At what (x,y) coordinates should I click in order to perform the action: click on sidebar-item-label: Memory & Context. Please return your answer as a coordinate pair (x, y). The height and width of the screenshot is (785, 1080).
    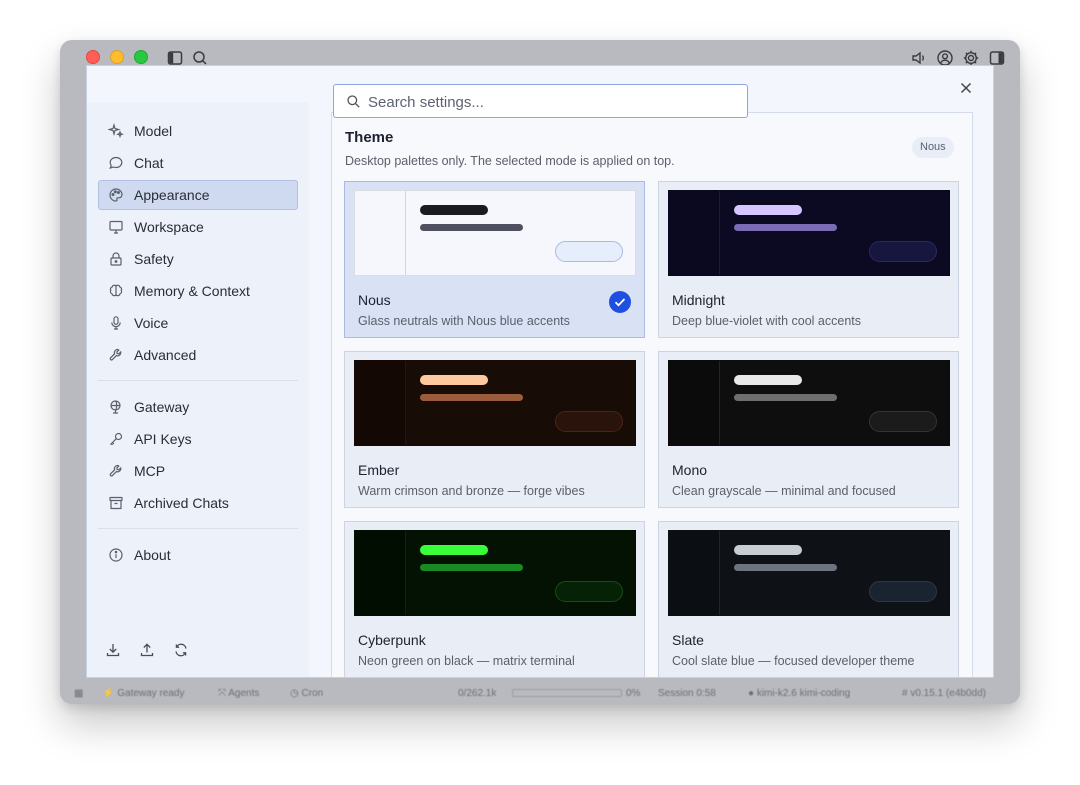
    Looking at the image, I should click on (192, 291).